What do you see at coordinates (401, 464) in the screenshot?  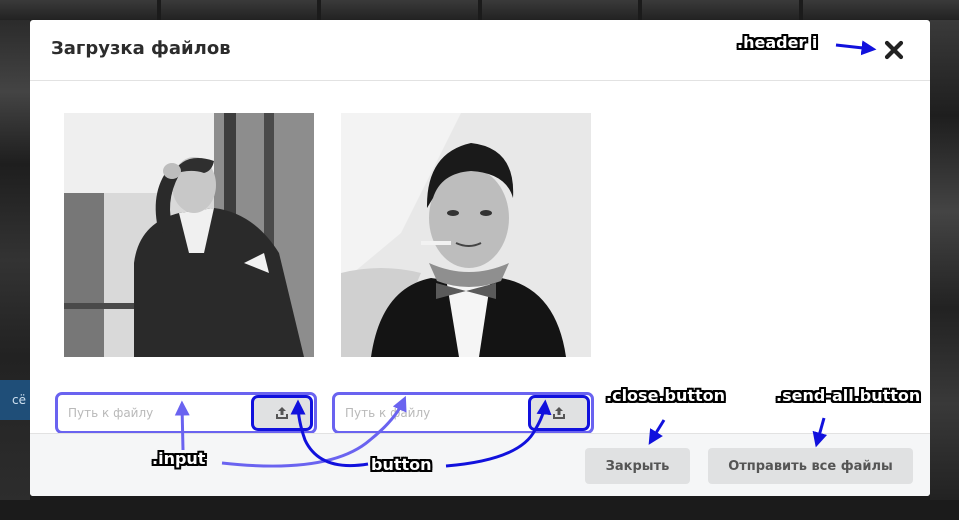 I see `annotation-button: button` at bounding box center [401, 464].